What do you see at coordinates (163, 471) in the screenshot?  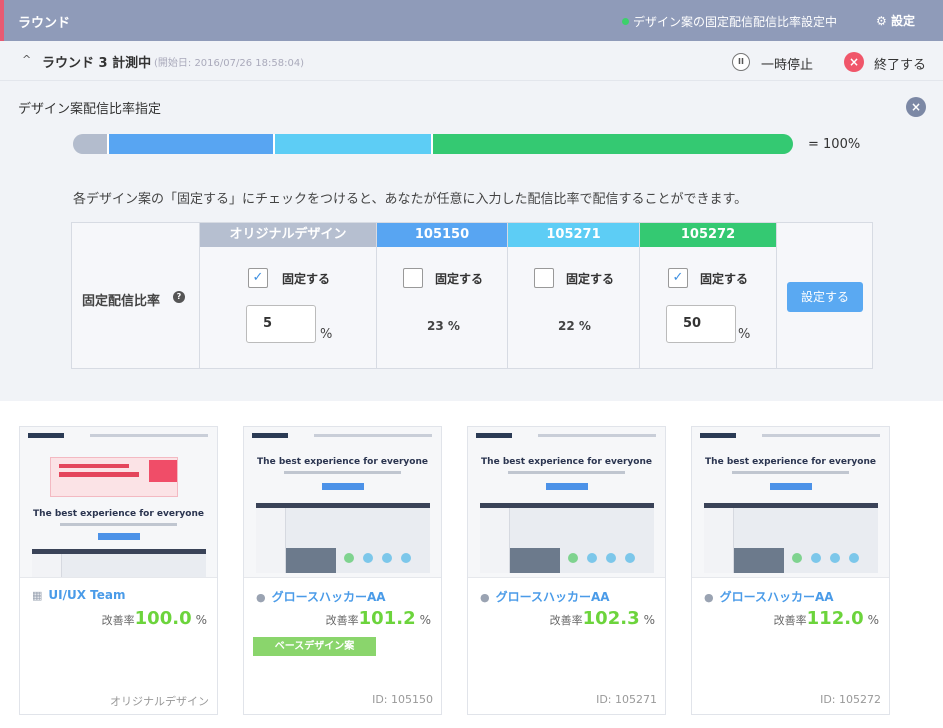 I see `thumb-banner-tag` at bounding box center [163, 471].